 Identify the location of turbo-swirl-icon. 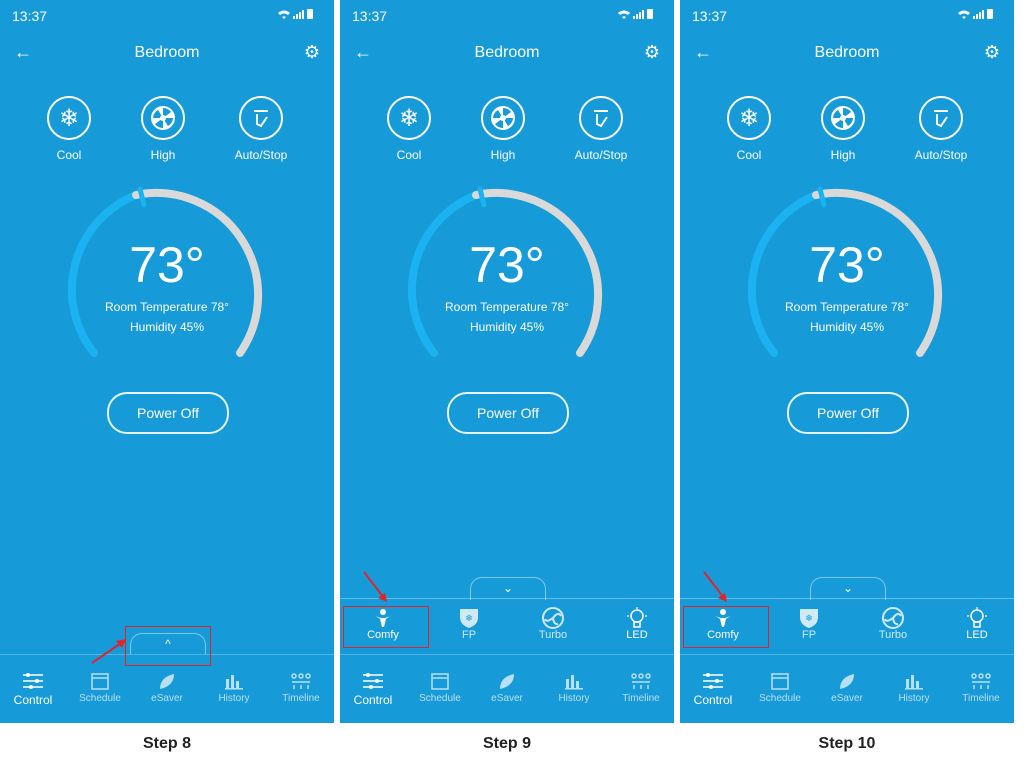
(553, 618).